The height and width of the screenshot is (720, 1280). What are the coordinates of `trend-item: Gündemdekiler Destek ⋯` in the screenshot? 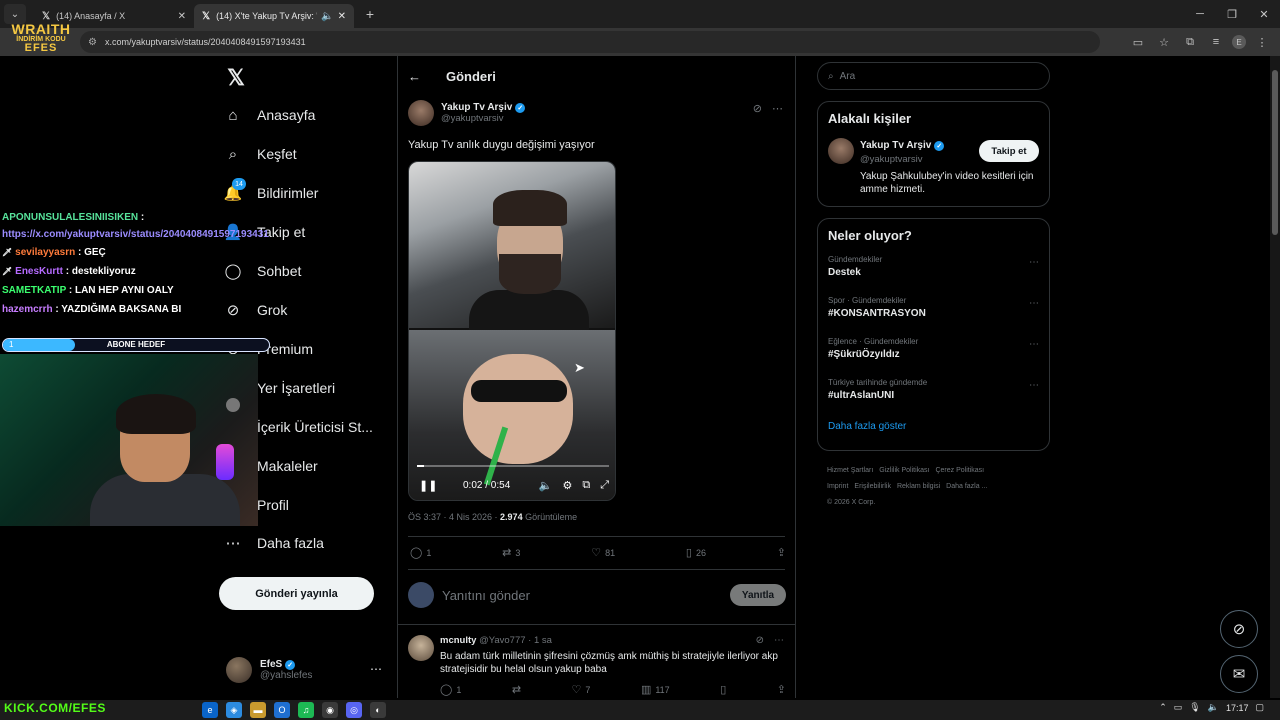 It's located at (933, 271).